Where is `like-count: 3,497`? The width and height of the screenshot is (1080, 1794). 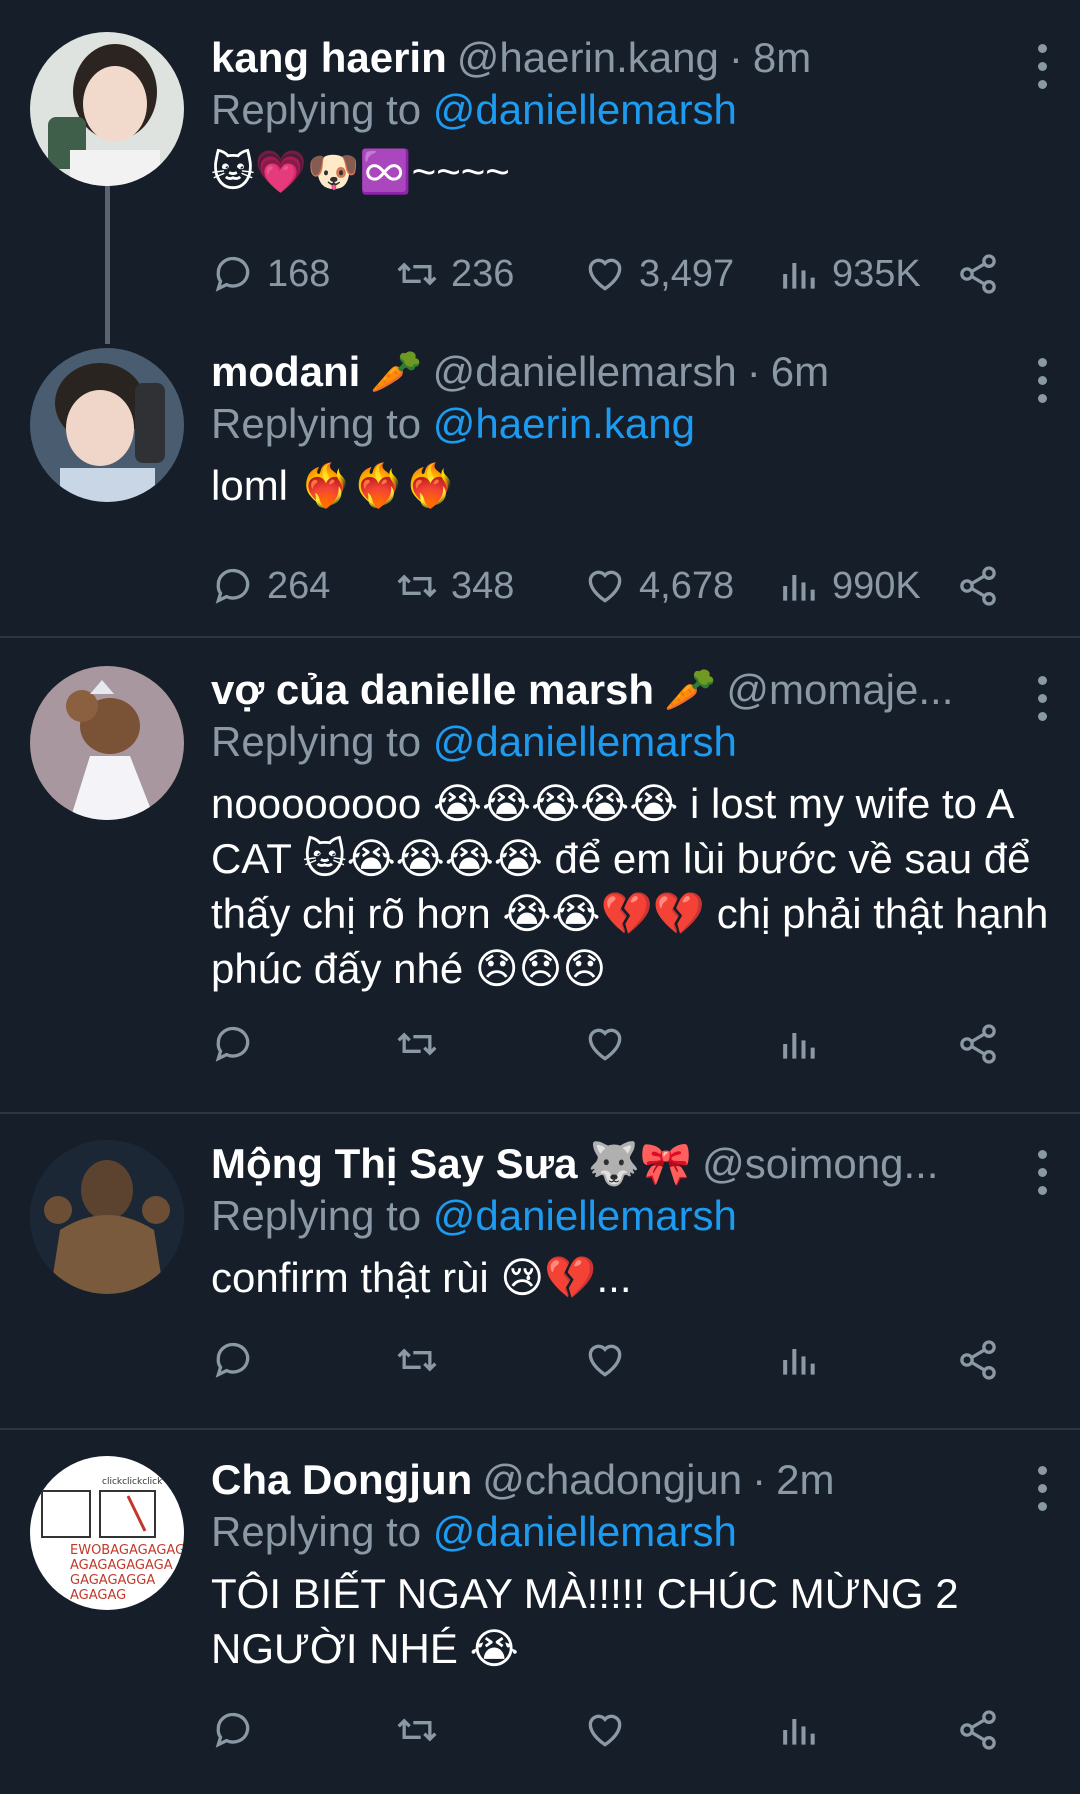
like-count: 3,497 is located at coordinates (687, 273).